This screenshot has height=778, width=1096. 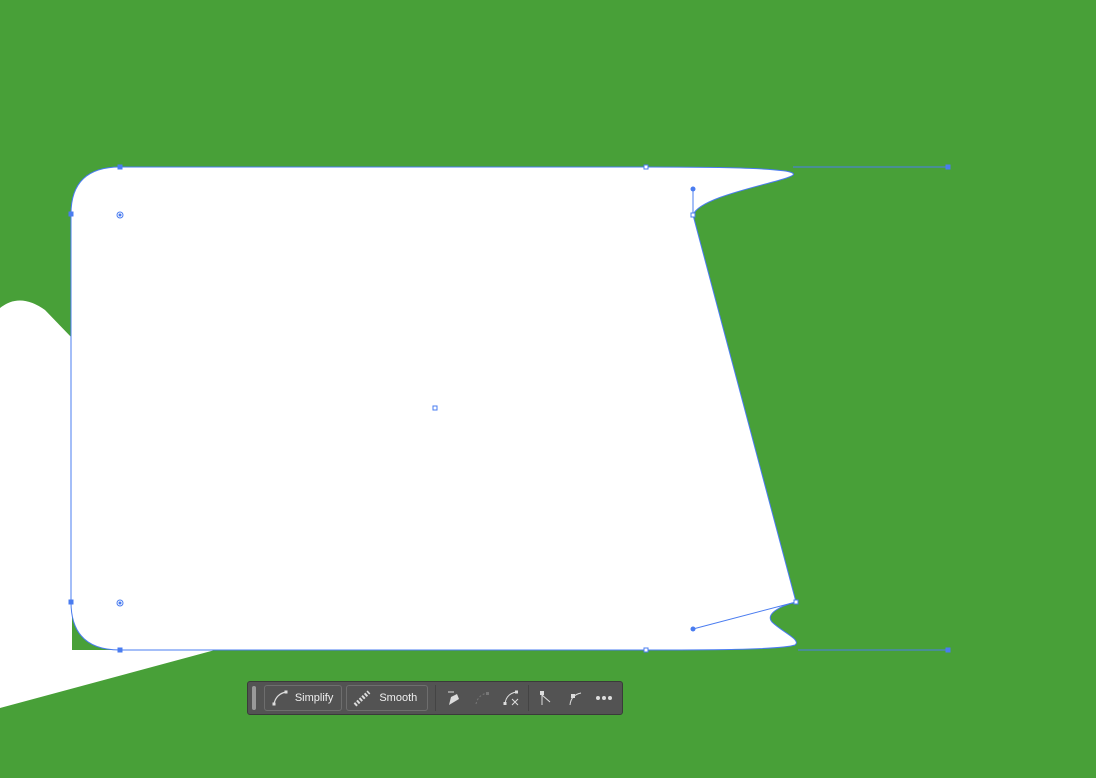 What do you see at coordinates (398, 698) in the screenshot?
I see `smooth-label: Smooth` at bounding box center [398, 698].